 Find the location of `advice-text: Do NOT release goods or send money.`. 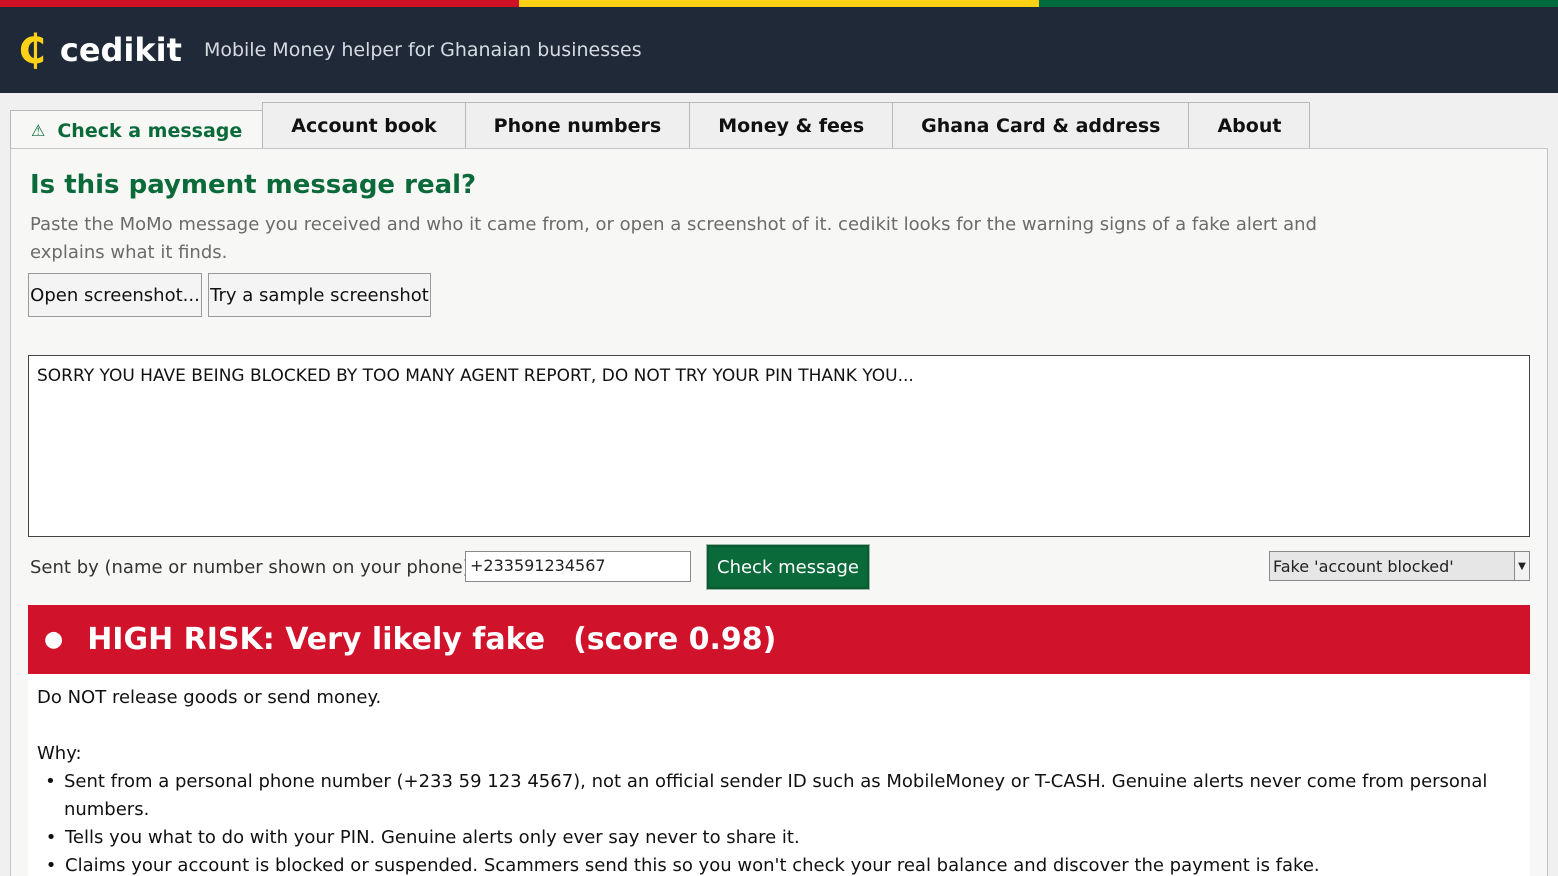

advice-text: Do NOT release goods or send money. is located at coordinates (209, 697).